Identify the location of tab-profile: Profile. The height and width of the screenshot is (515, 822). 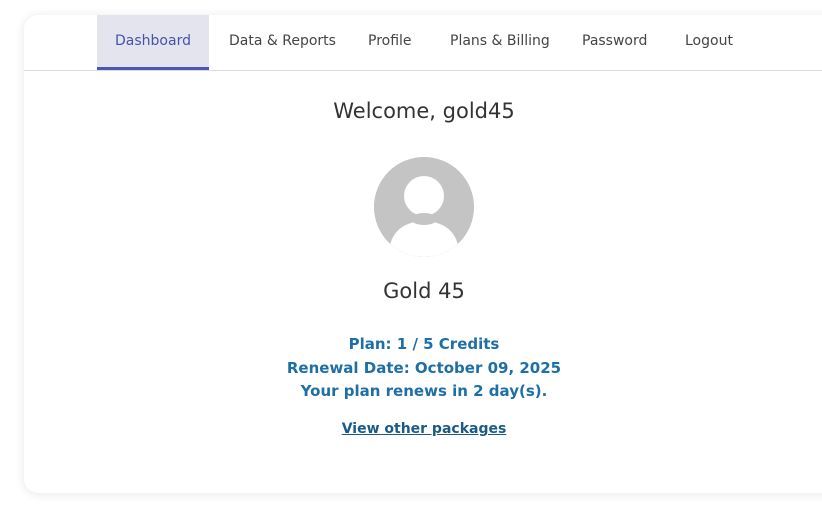
(390, 42).